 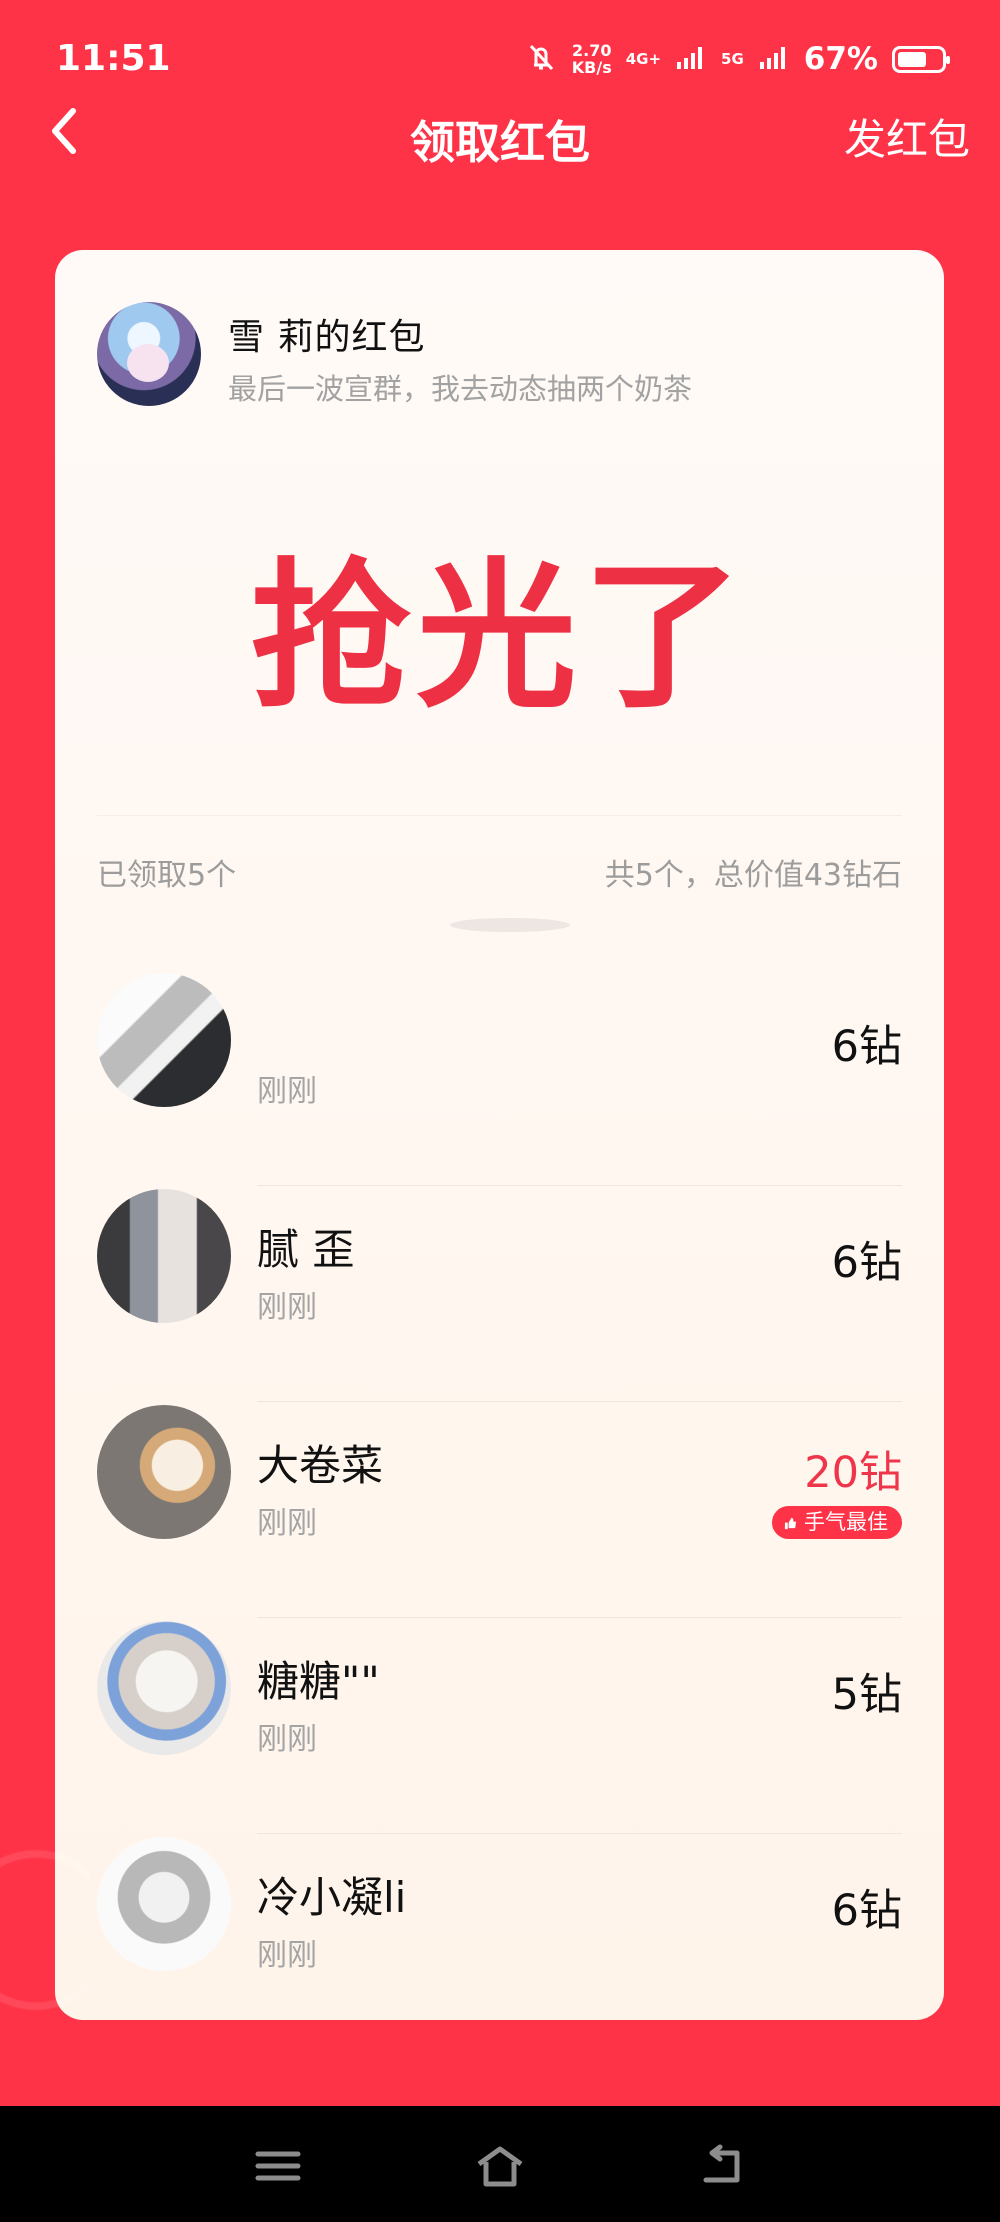 What do you see at coordinates (499, 1078) in the screenshot?
I see `list-item: 刚刚 6钻` at bounding box center [499, 1078].